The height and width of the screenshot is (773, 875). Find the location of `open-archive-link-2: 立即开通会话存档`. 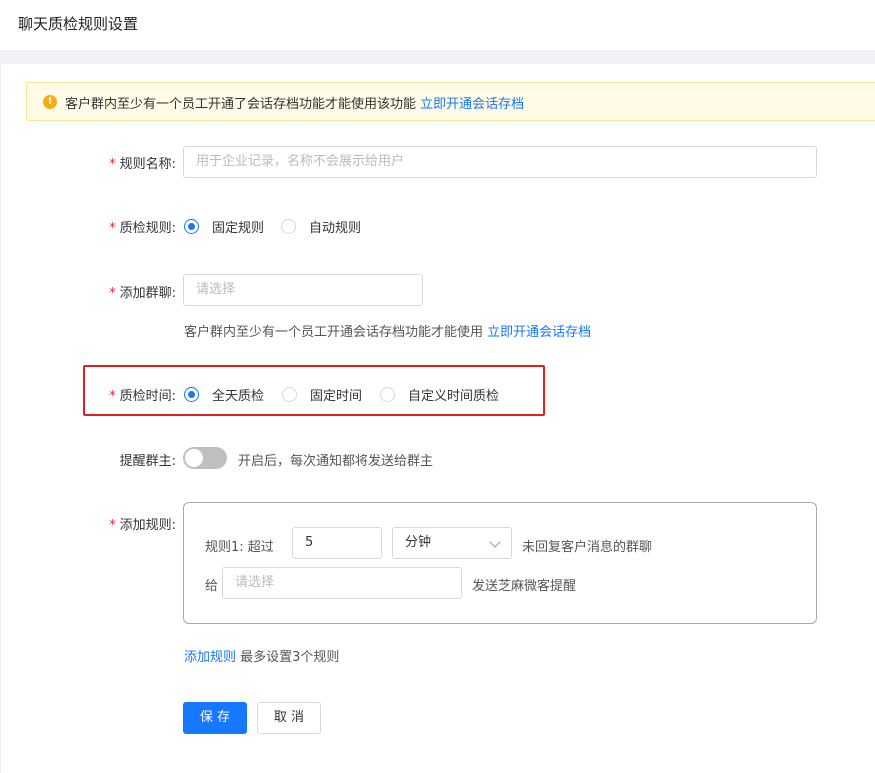

open-archive-link-2: 立即开通会话存档 is located at coordinates (539, 332).